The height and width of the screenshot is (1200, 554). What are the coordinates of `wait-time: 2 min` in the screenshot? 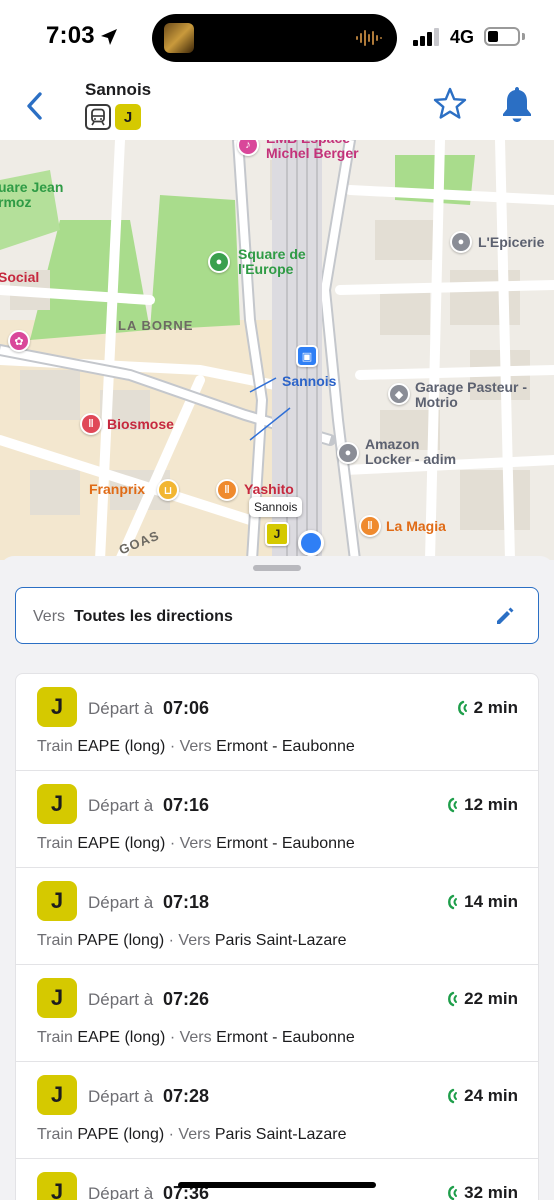 It's located at (486, 708).